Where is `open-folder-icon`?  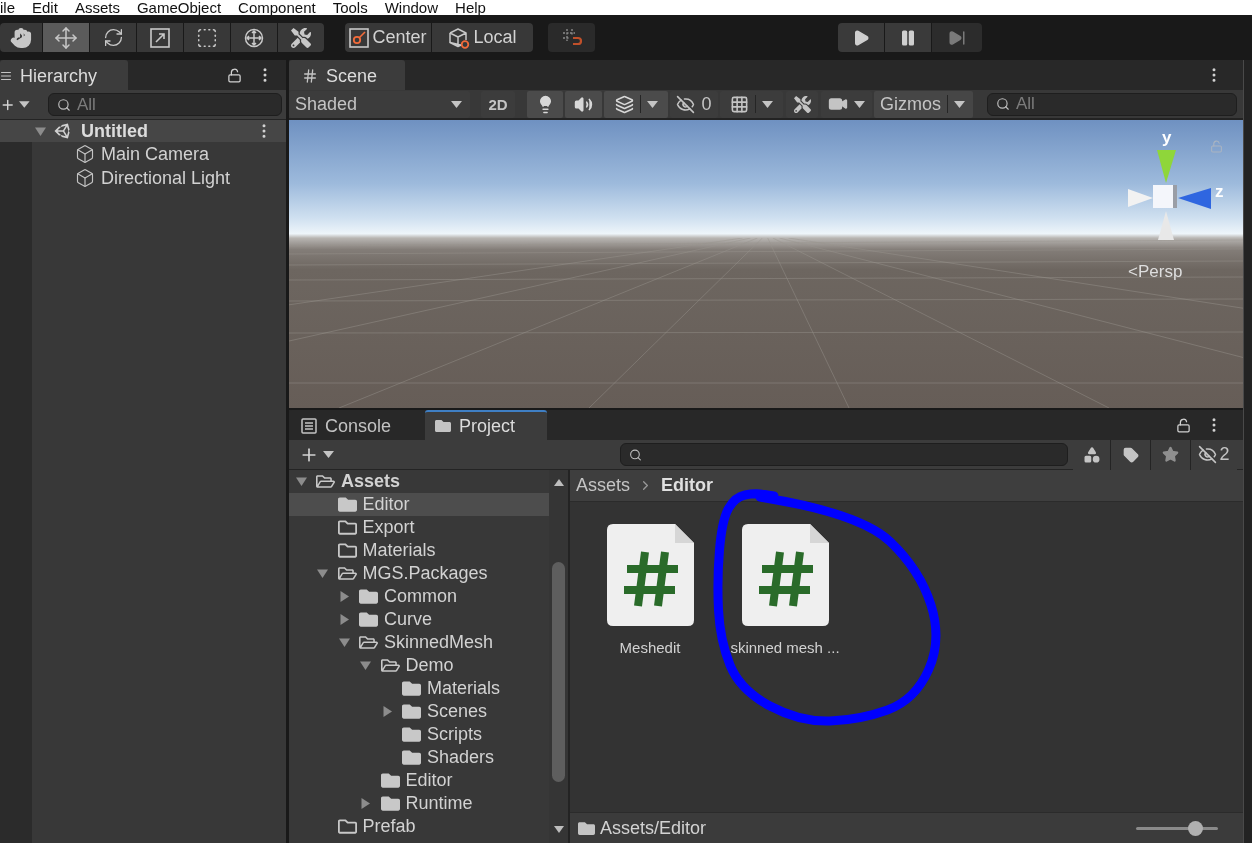
open-folder-icon is located at coordinates (325, 481).